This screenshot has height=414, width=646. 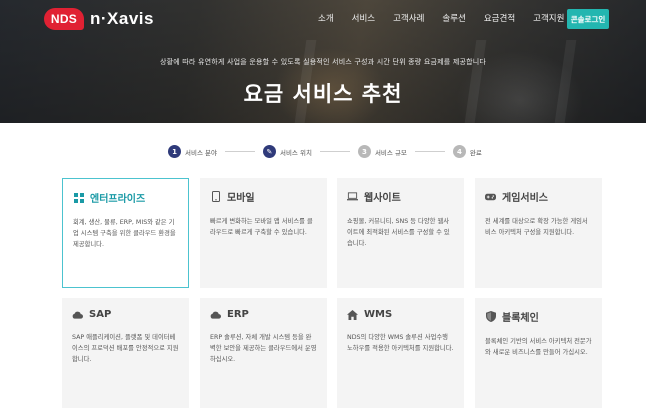 I want to click on progress-steps: 1 서비스 분야 ✎ 서비스 위치 3 서비스 규모 4 완료, so click(x=325, y=151).